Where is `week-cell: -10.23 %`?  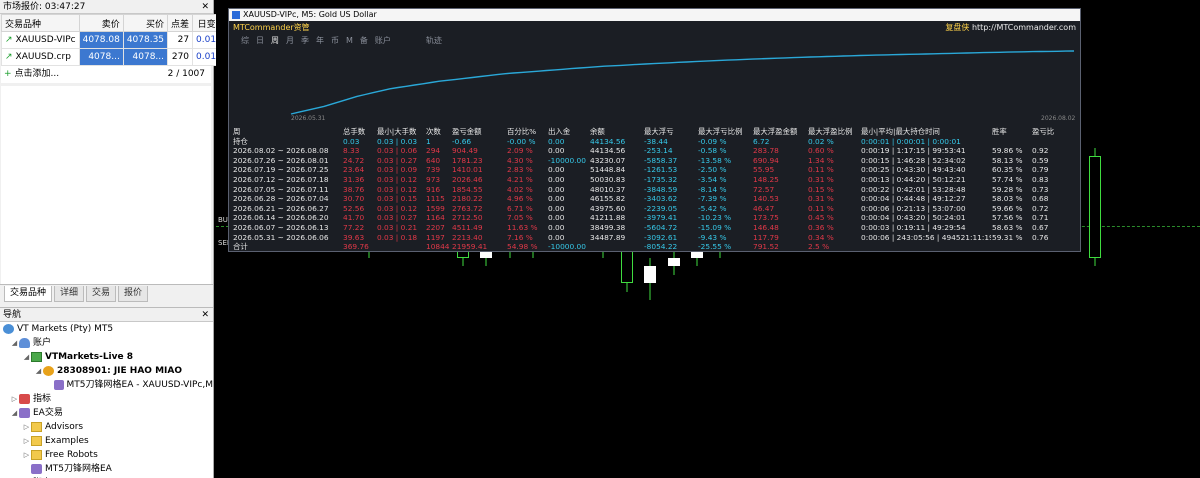 week-cell: -10.23 % is located at coordinates (715, 218).